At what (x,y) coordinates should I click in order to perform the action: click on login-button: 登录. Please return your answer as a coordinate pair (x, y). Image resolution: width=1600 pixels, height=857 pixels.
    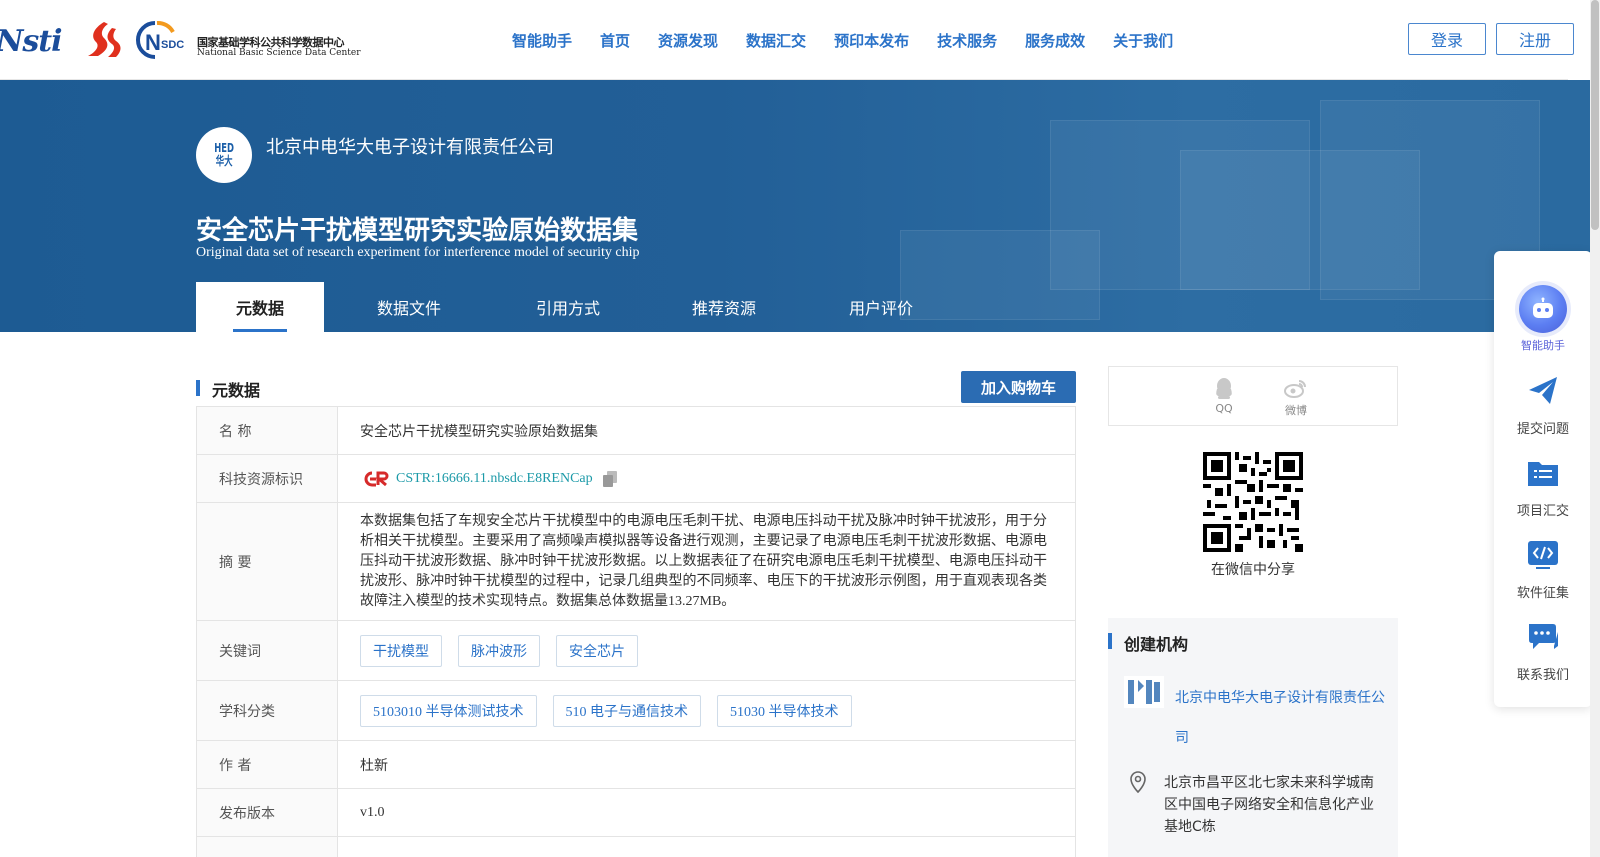
    Looking at the image, I should click on (1447, 39).